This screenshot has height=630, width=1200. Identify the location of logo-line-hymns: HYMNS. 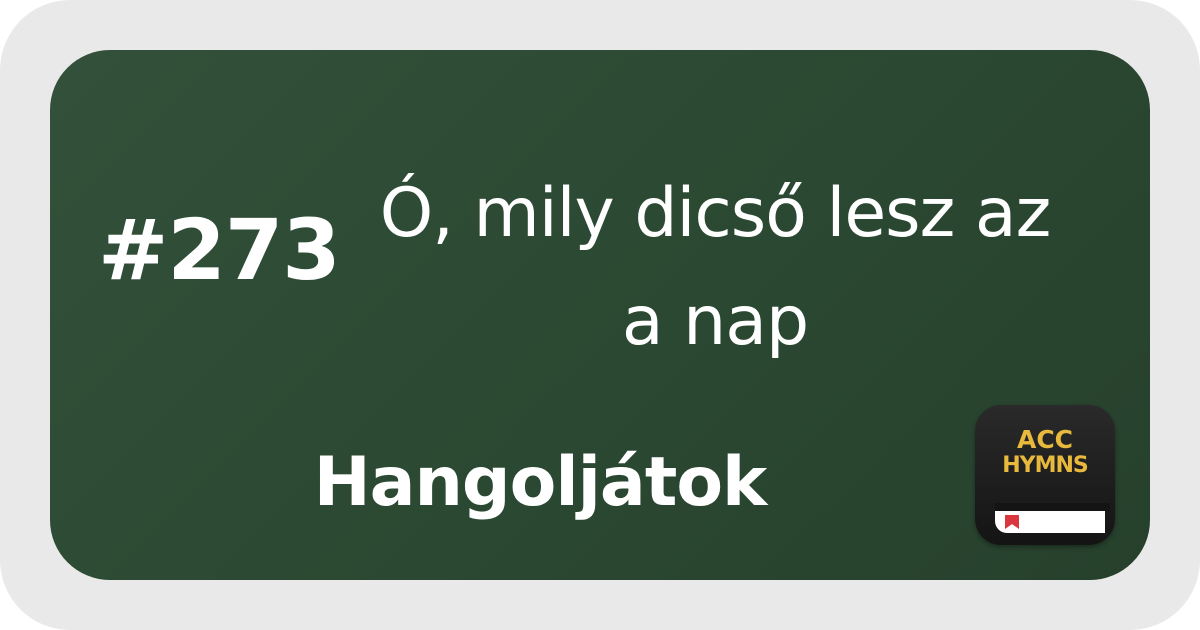
(1045, 465).